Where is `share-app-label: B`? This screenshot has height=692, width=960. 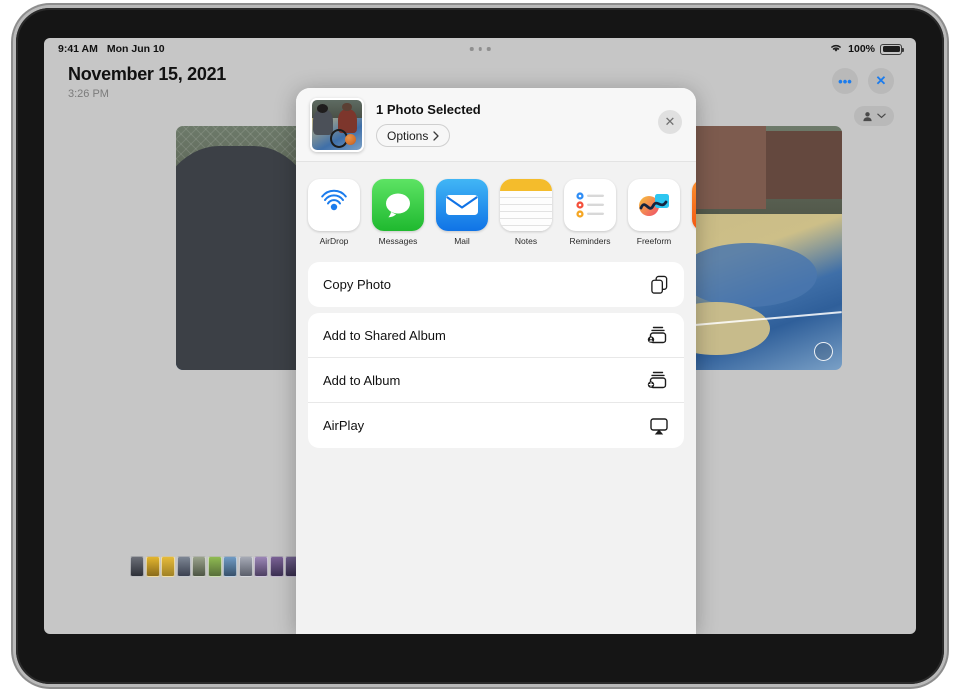 share-app-label: B is located at coordinates (694, 241).